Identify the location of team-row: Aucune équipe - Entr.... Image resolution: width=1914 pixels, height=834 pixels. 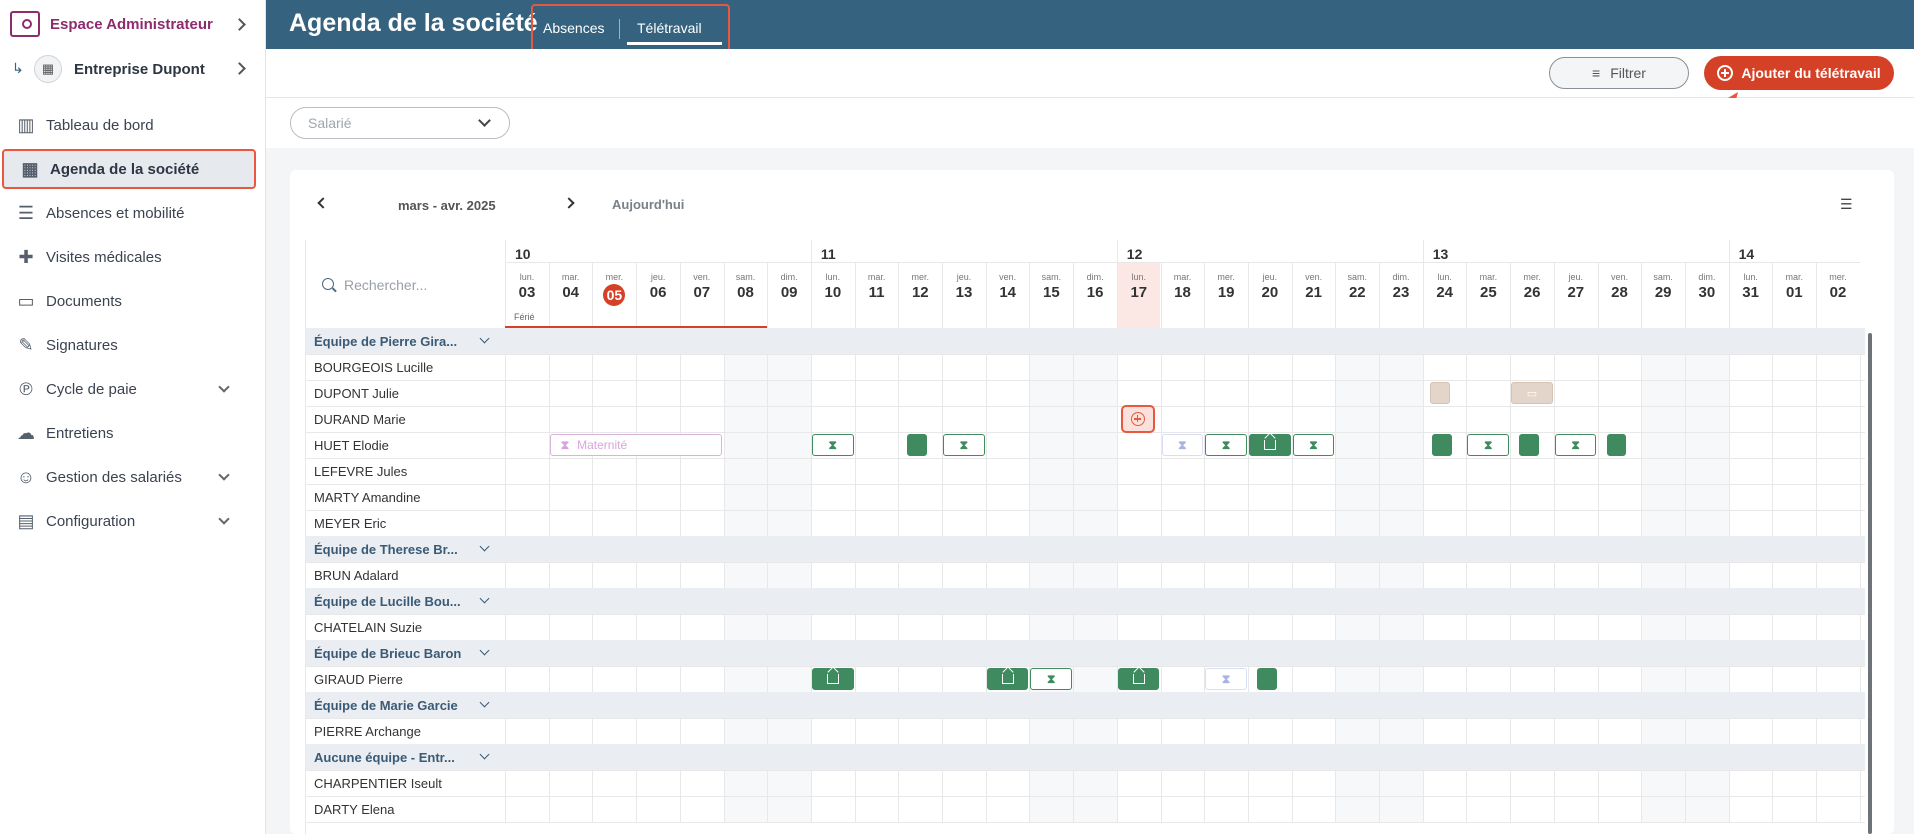
(1085, 757).